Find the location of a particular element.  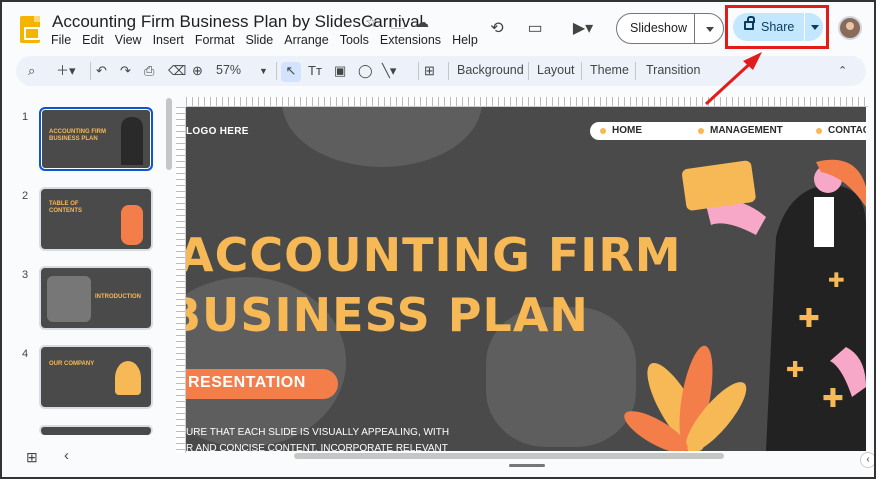

slide-thumbnail-3: INTRODUCTION is located at coordinates (96, 298).